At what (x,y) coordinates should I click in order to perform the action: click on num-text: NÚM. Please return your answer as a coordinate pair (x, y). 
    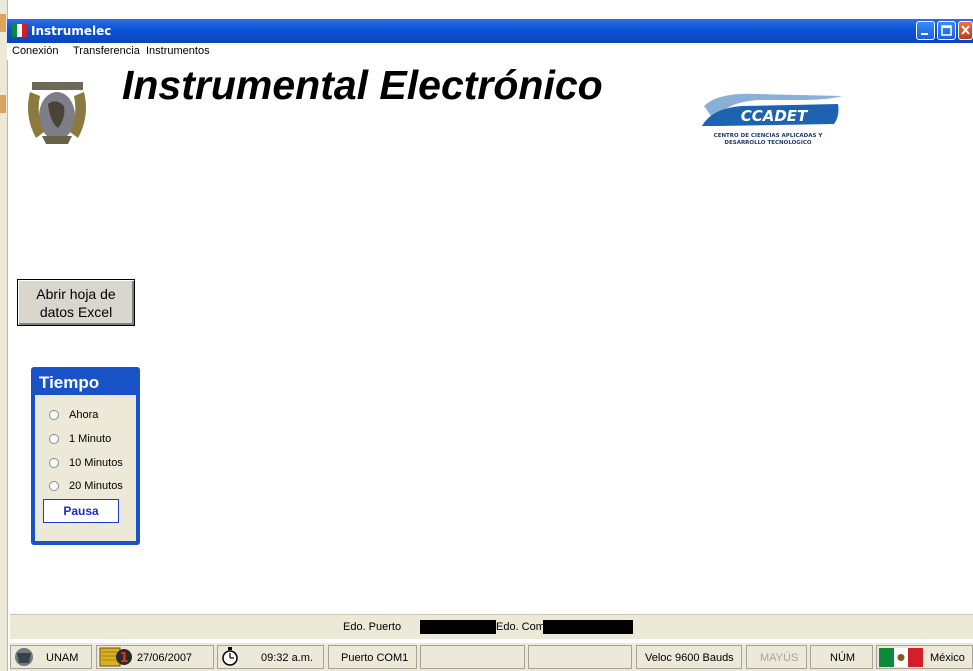
    Looking at the image, I should click on (843, 658).